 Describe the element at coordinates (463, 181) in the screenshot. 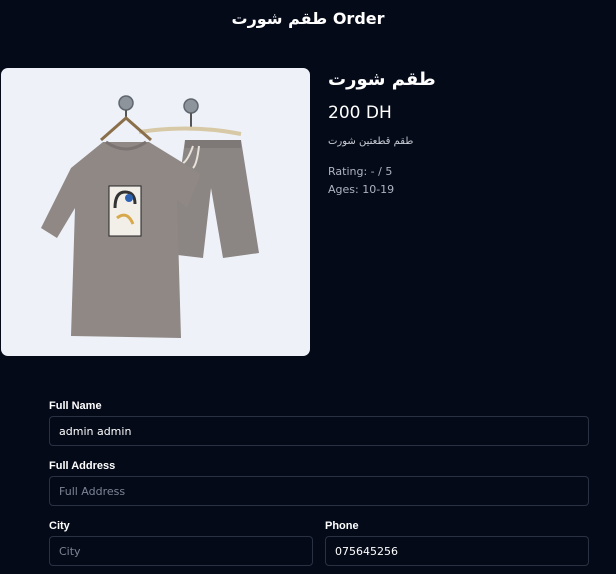

I see `product-meta: Rating: - / 5 Ages: 10-19` at that location.